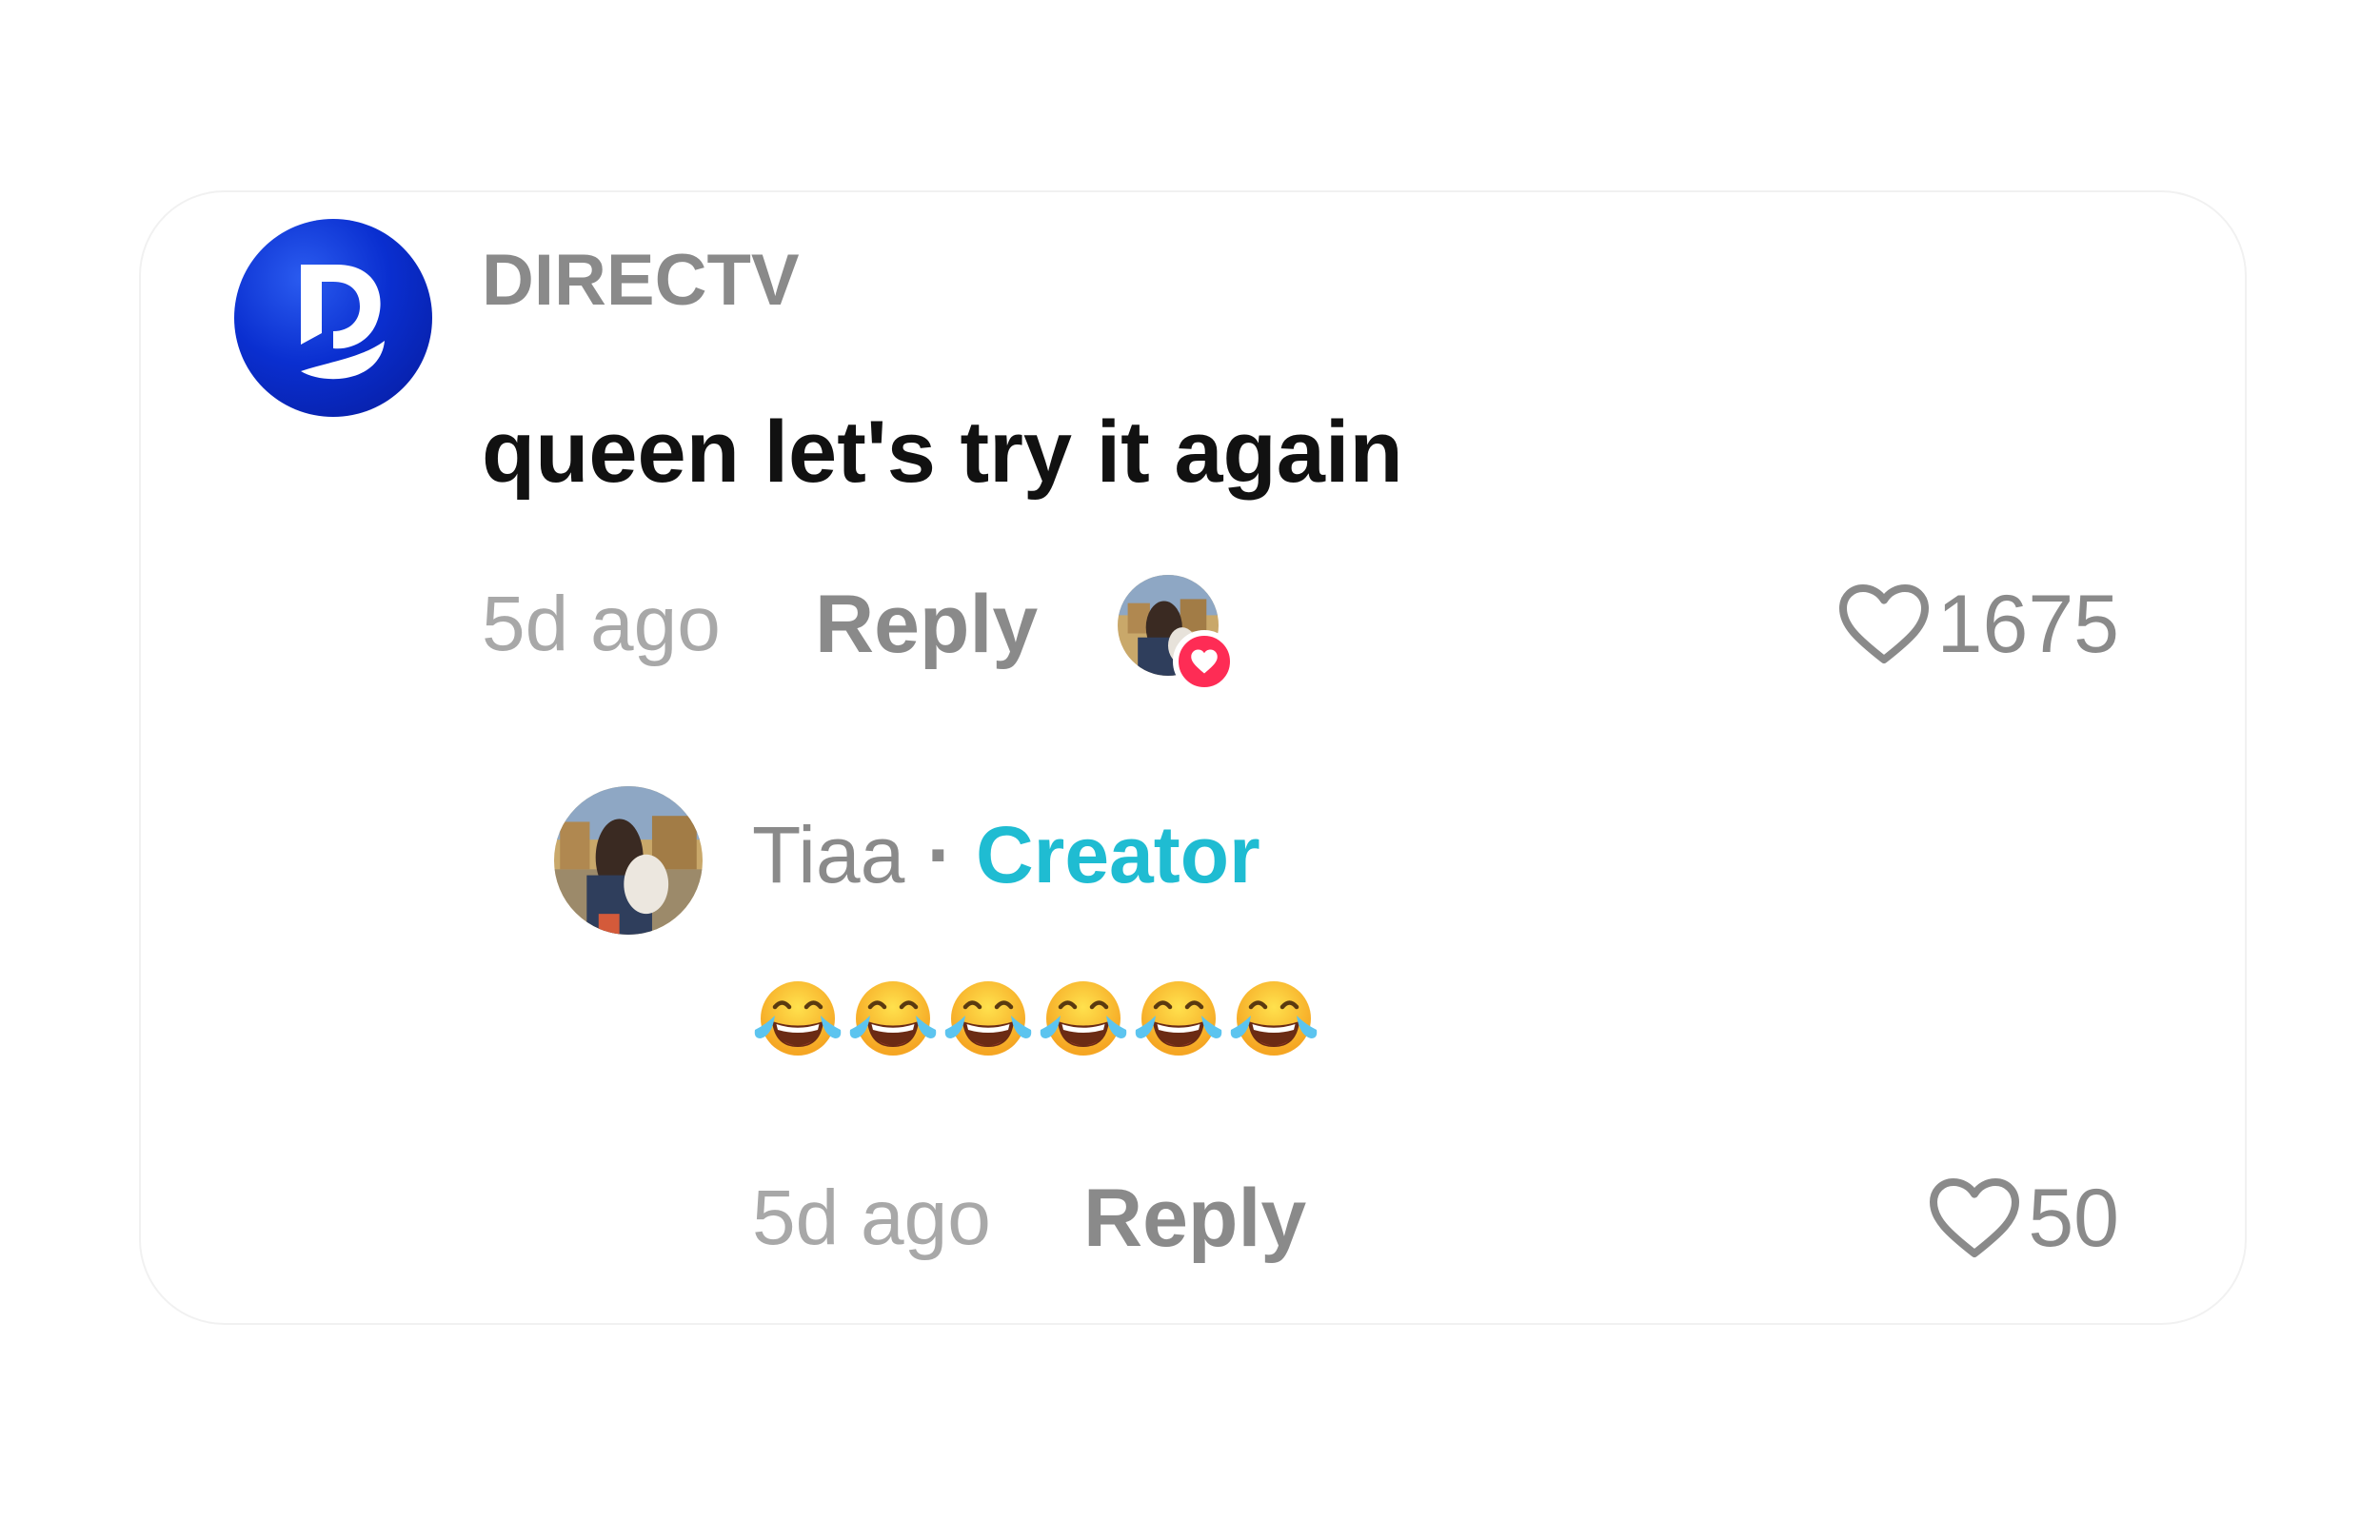 The image size is (2380, 1540). I want to click on comment-text: queen let's try it again, so click(942, 452).